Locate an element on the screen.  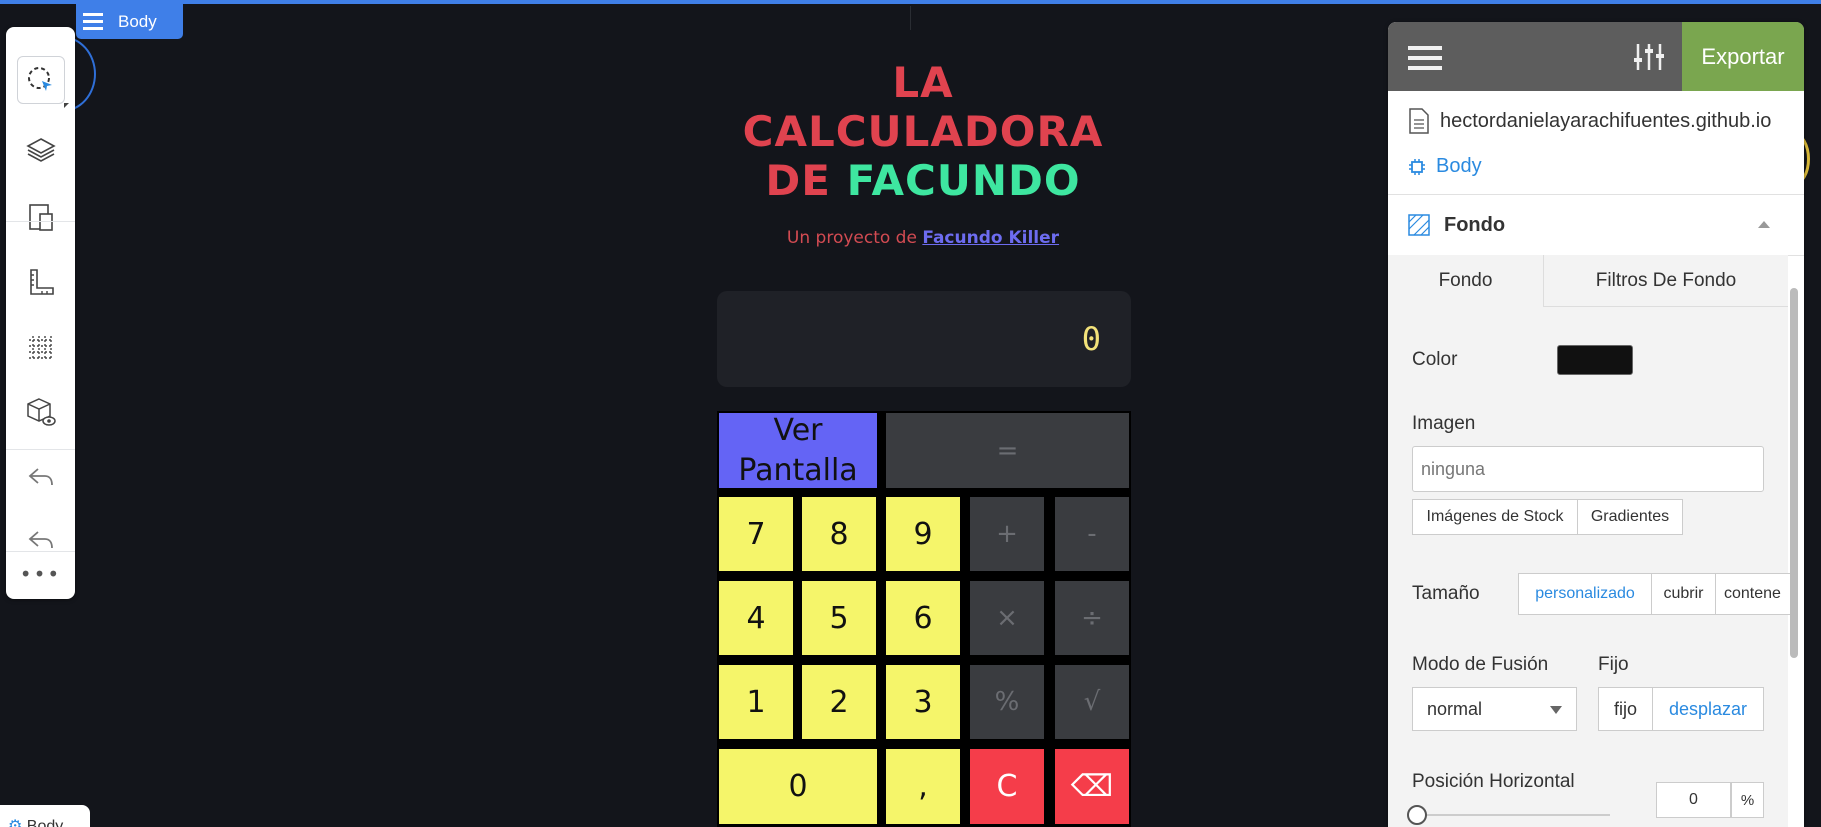
key-4: 4 is located at coordinates (756, 618).